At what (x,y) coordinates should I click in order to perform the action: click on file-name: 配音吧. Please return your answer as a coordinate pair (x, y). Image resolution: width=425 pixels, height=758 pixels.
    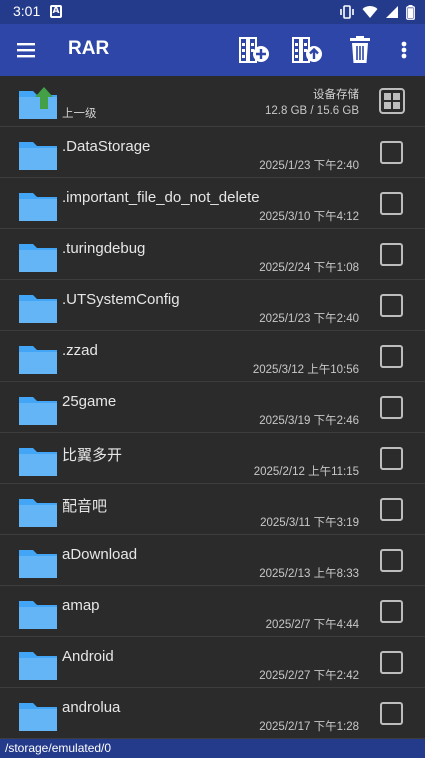
    Looking at the image, I should click on (85, 506).